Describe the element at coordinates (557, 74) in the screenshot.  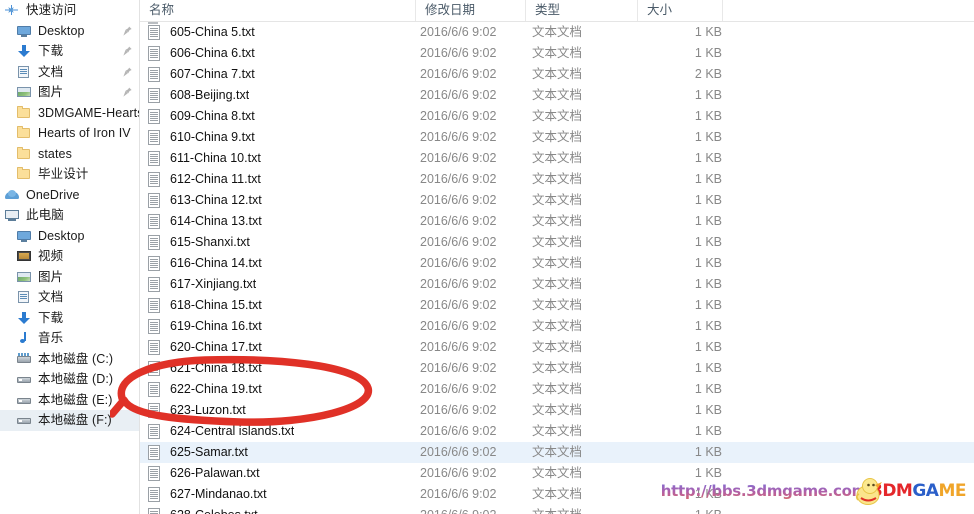
I see `table-row: 607-China 7.txt 2016/6/6 9:02 文本文档 2 KB` at that location.